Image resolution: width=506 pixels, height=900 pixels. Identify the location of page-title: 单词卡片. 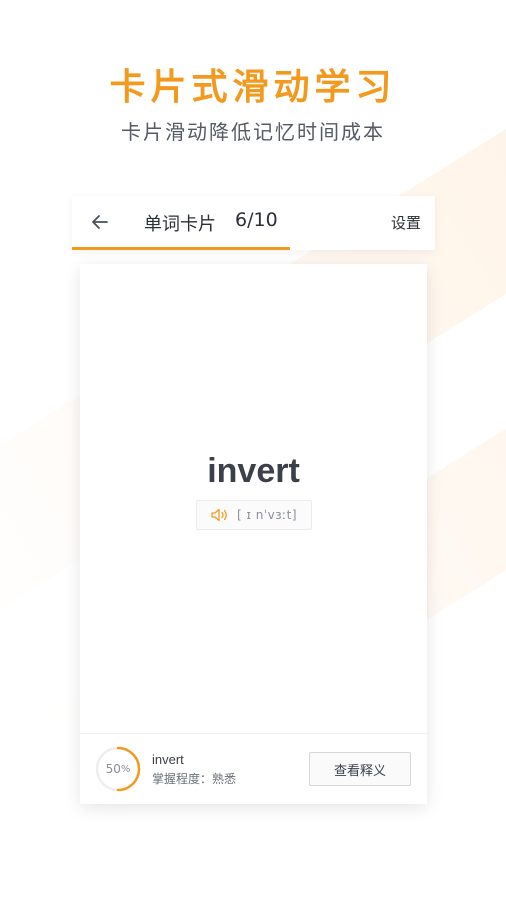
(180, 224).